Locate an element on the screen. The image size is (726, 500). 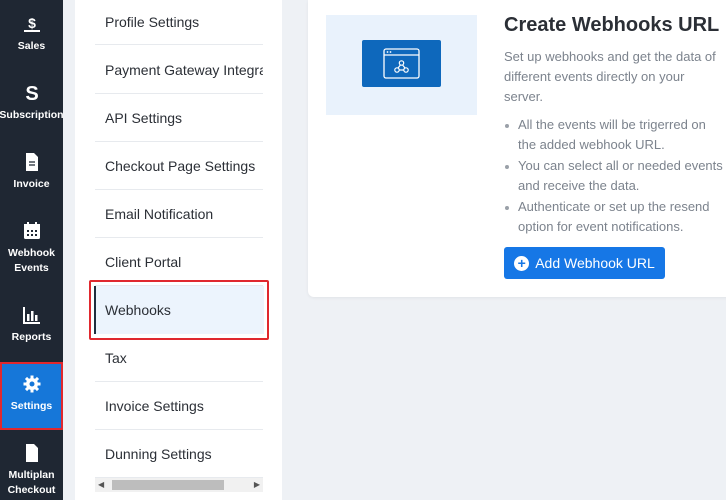
dollar-s-icon: S is located at coordinates (32, 93).